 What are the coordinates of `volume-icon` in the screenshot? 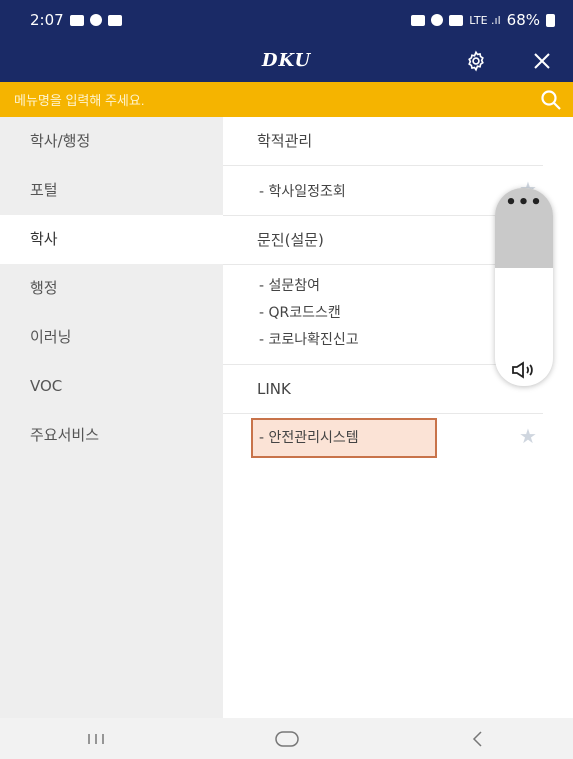 It's located at (522, 370).